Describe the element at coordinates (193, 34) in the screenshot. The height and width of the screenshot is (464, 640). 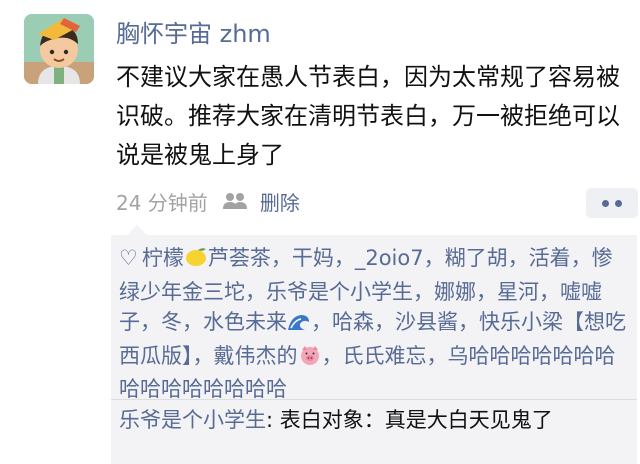
I see `username: 胸怀宇宙 zhm` at that location.